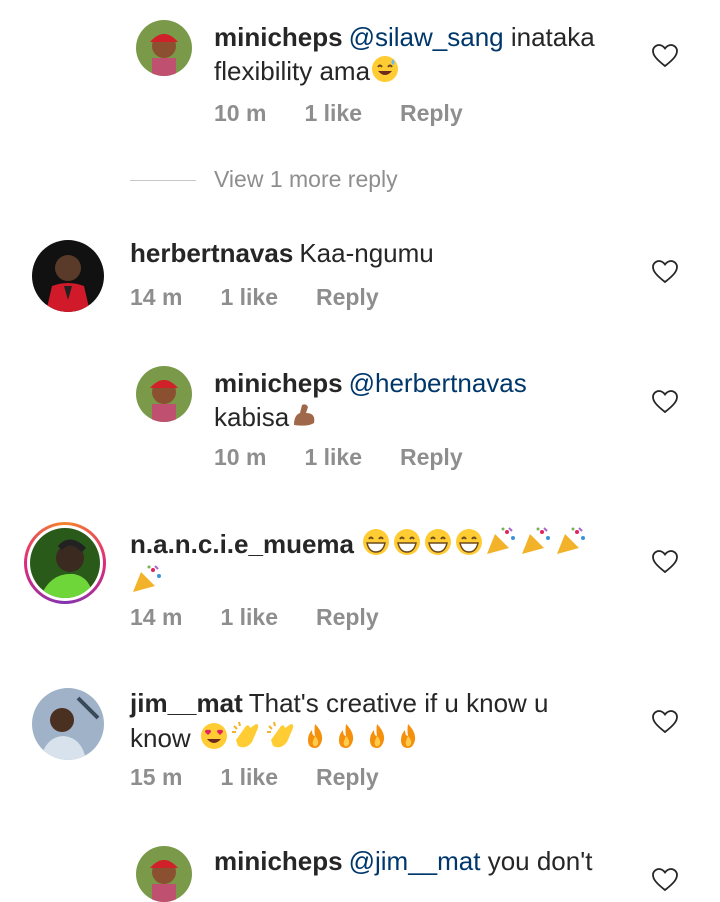  Describe the element at coordinates (211, 253) in the screenshot. I see `username: herbertnavas` at that location.